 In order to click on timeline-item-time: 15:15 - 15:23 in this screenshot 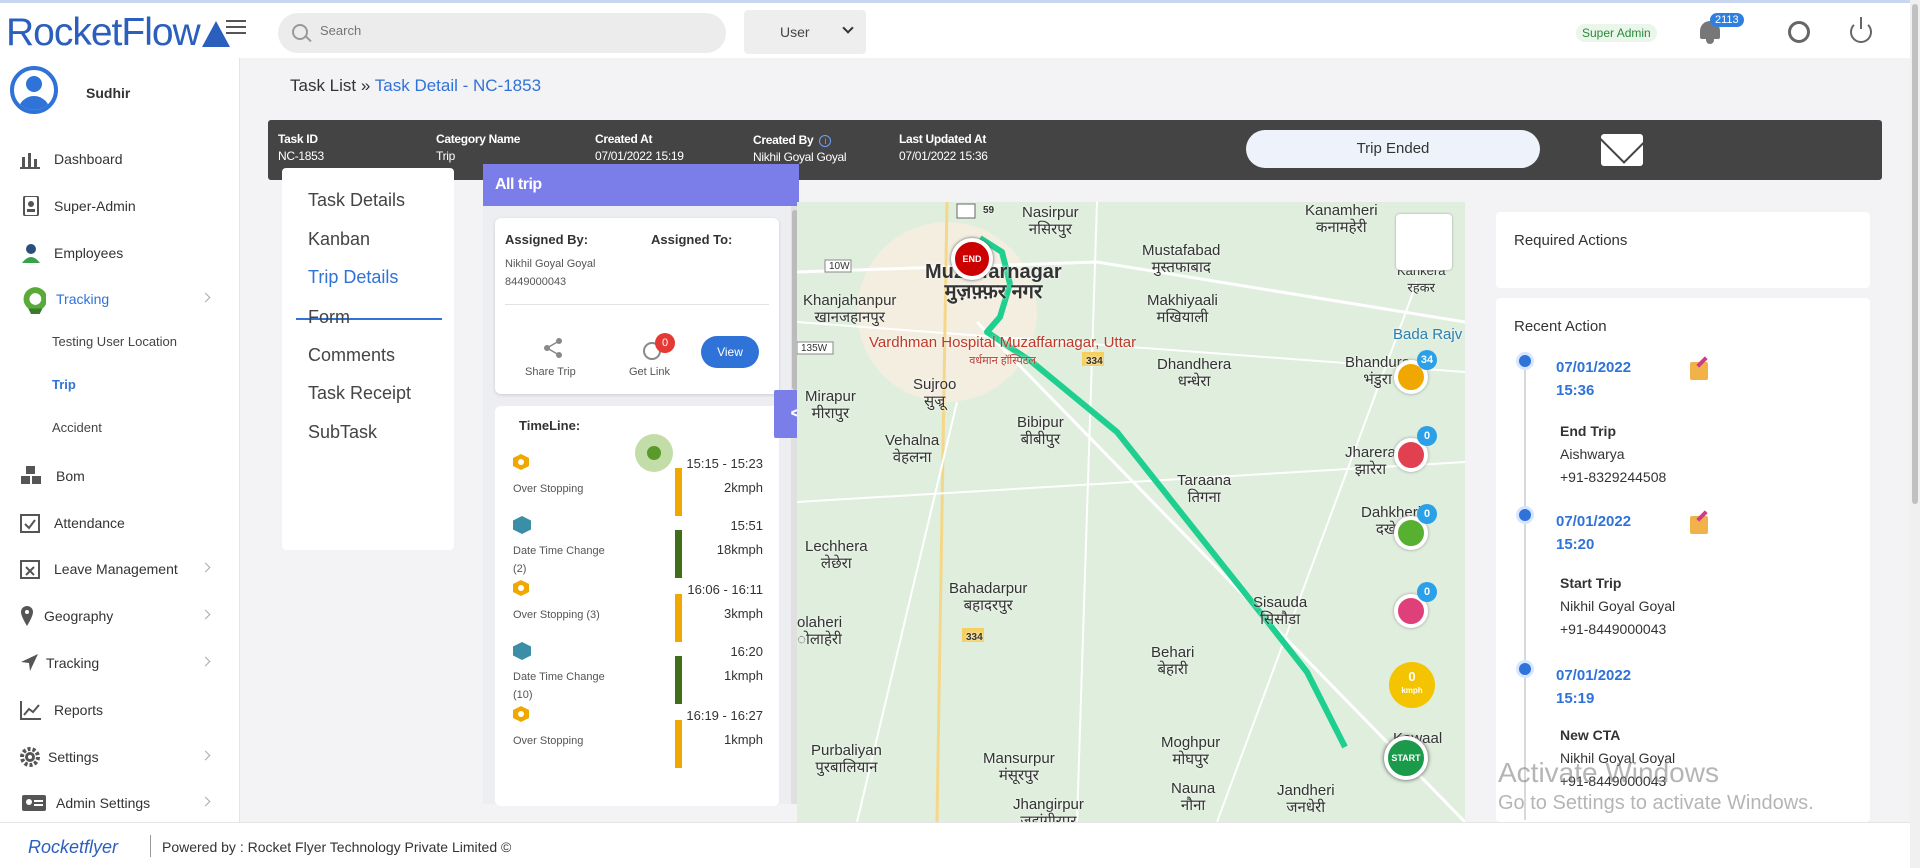, I will do `click(724, 463)`.